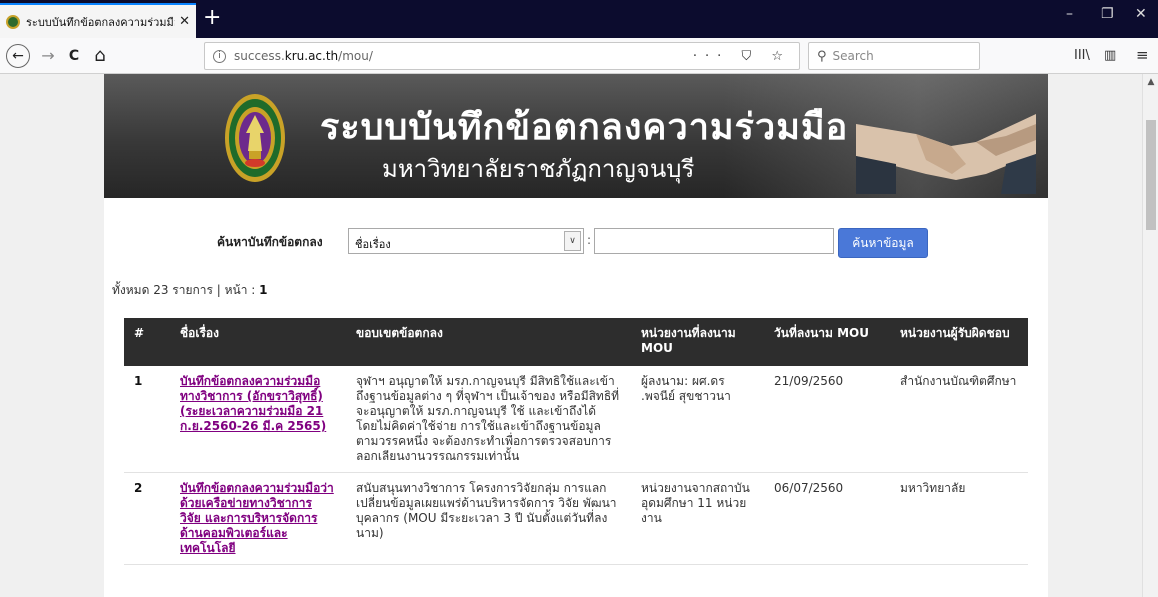 The image size is (1158, 597). I want to click on close-window-icon: ✕, so click(1141, 14).